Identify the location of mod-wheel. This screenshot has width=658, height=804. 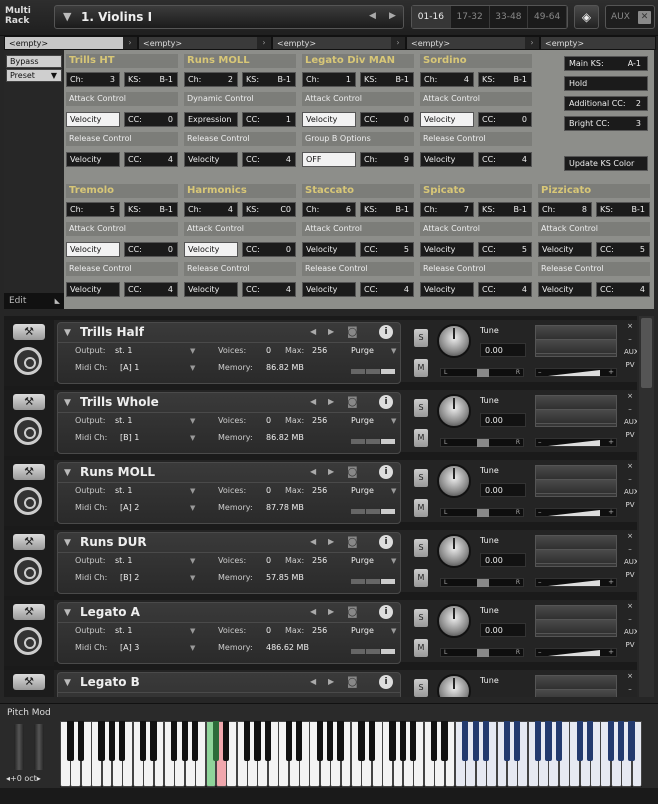
(39, 747).